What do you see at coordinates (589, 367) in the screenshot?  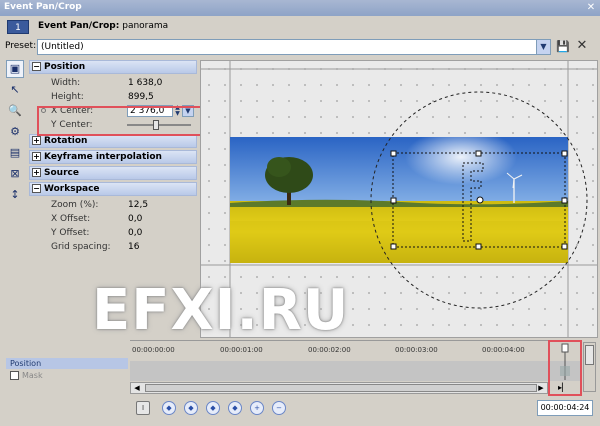 I see `vertical-scrollbar` at bounding box center [589, 367].